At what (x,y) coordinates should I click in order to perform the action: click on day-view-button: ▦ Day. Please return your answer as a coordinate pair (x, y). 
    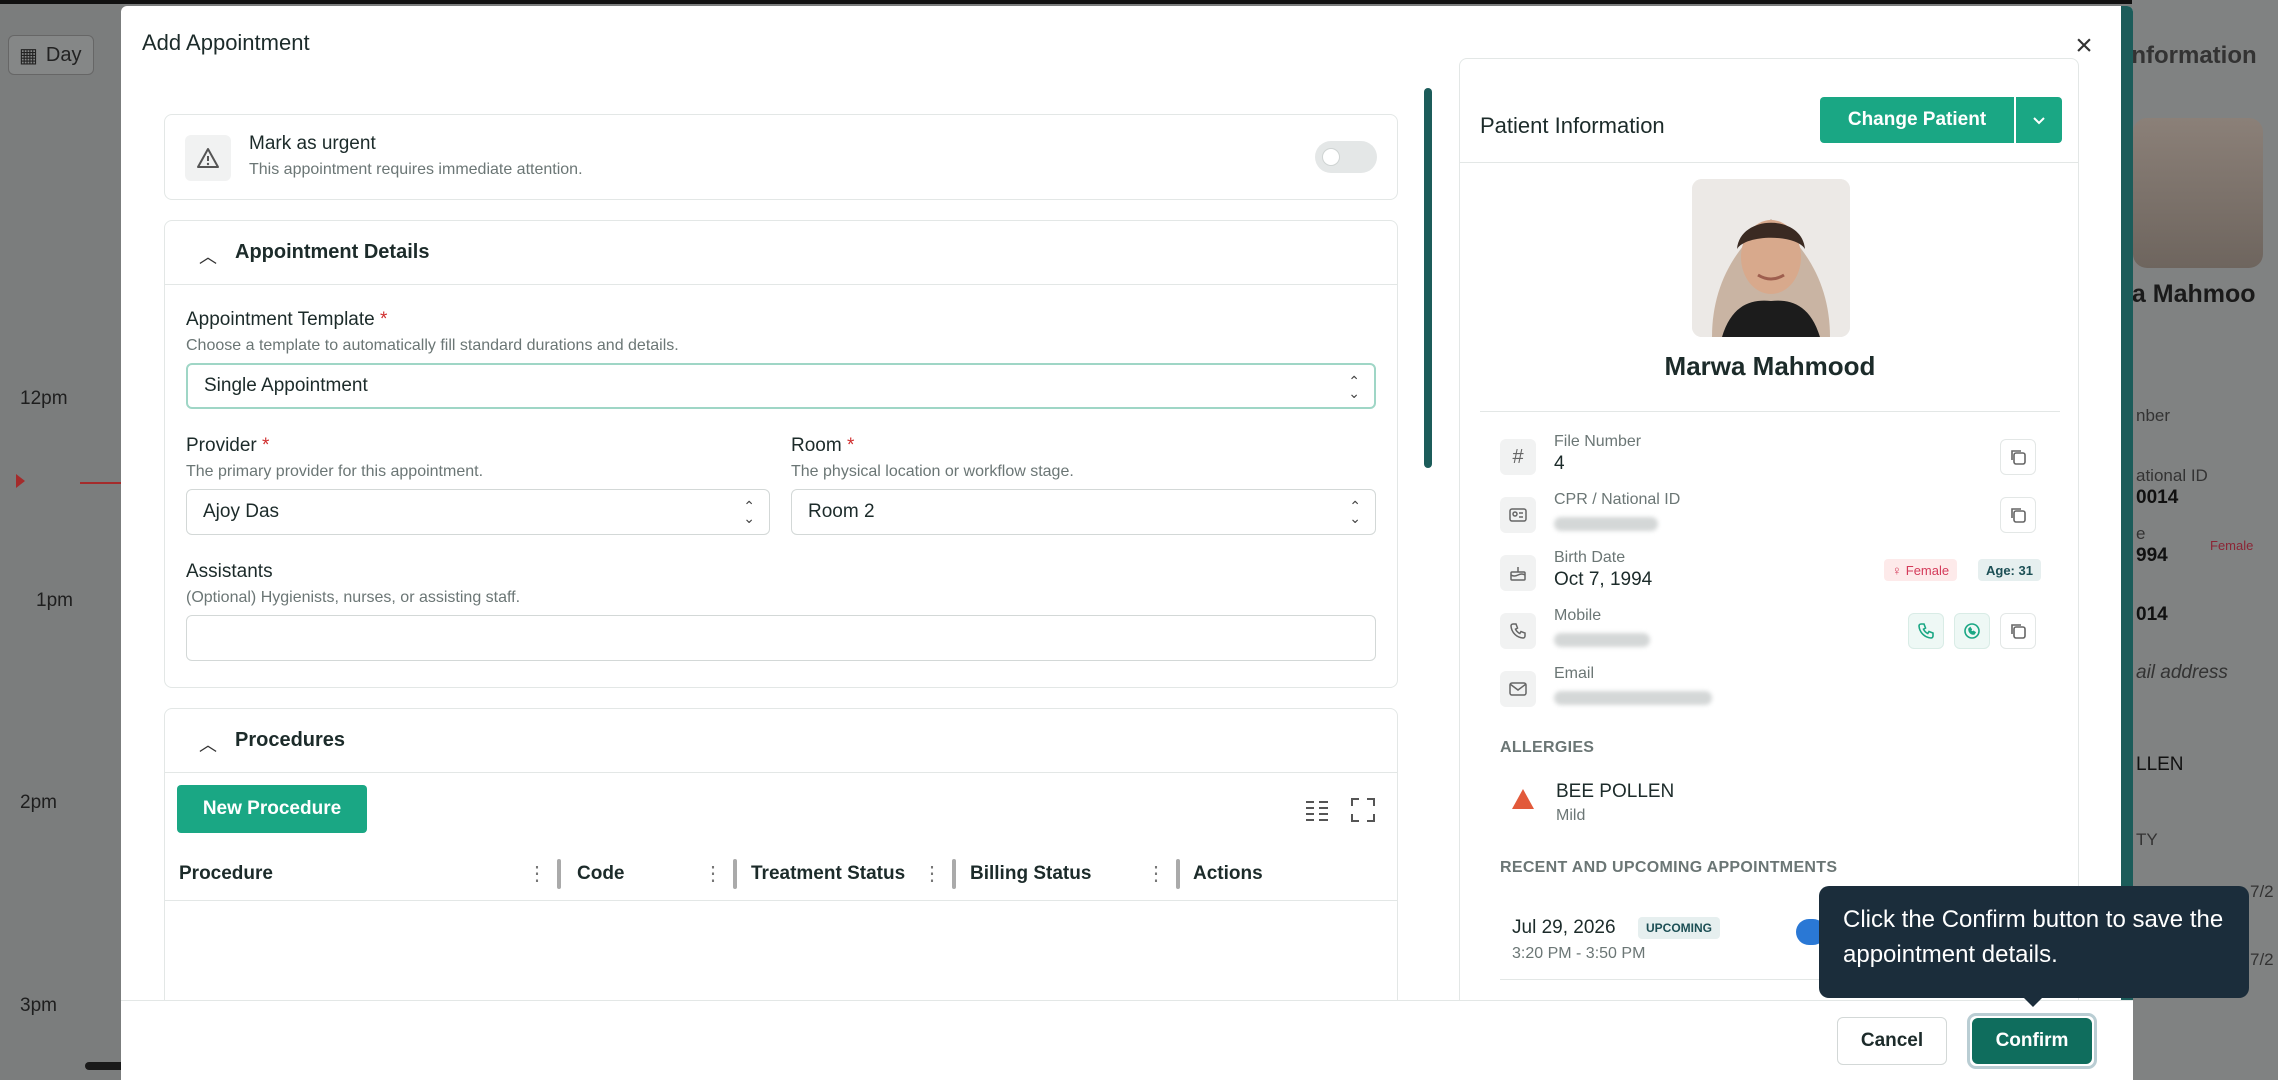
    Looking at the image, I should click on (51, 55).